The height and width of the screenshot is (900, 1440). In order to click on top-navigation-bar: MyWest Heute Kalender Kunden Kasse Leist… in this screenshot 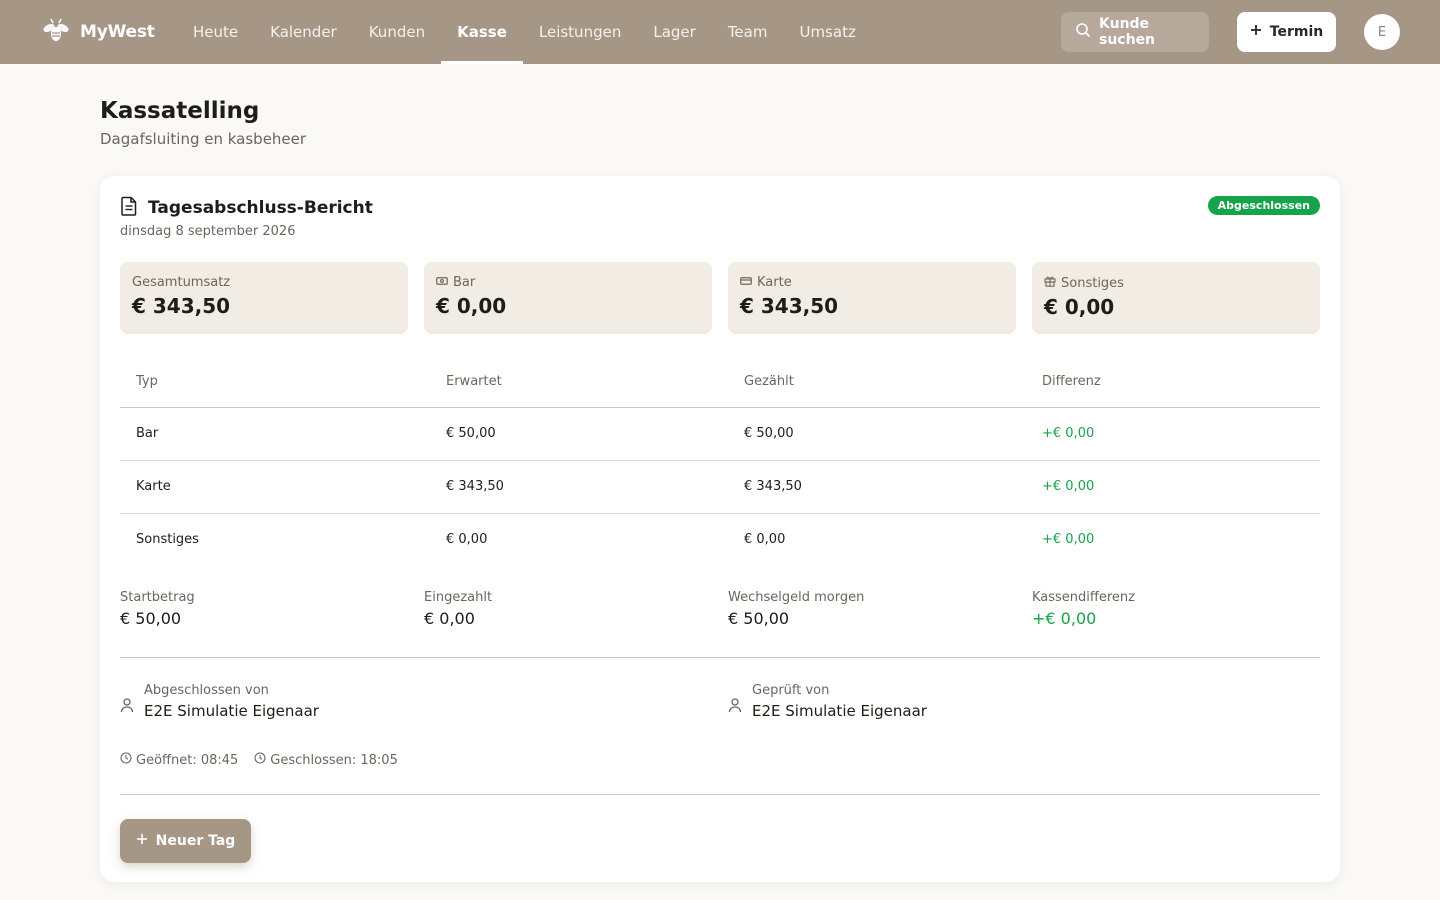, I will do `click(720, 32)`.